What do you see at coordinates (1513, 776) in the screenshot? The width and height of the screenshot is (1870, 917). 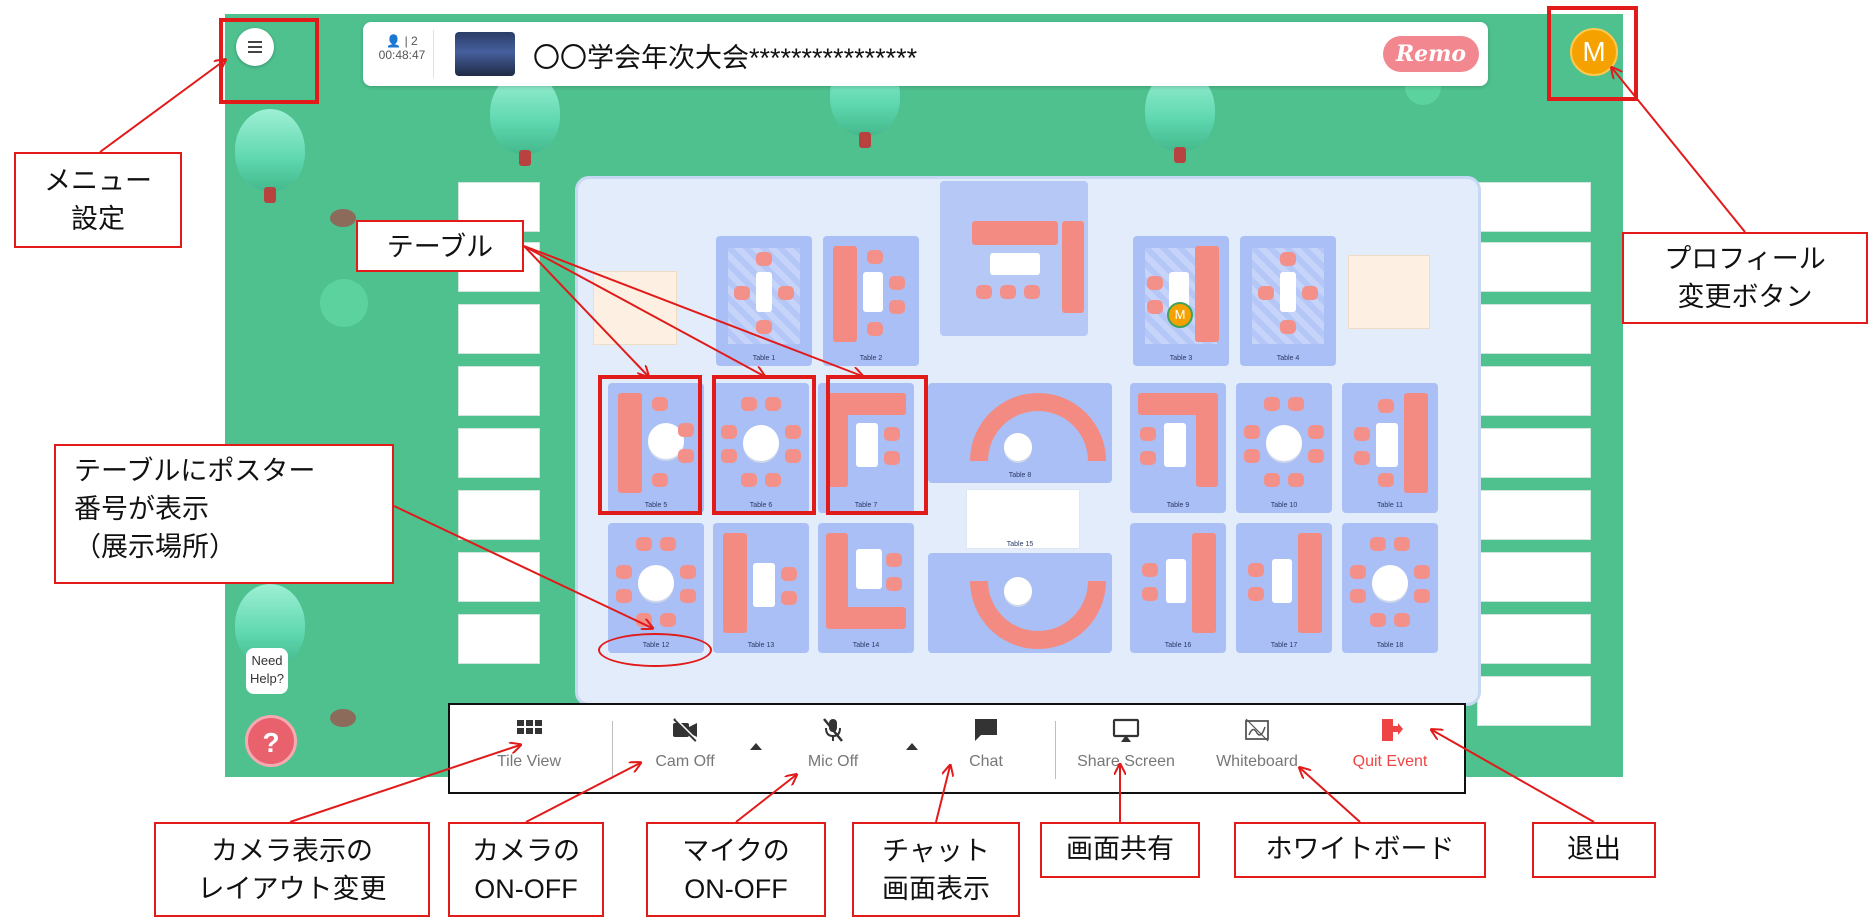 I see `arrow-quit` at bounding box center [1513, 776].